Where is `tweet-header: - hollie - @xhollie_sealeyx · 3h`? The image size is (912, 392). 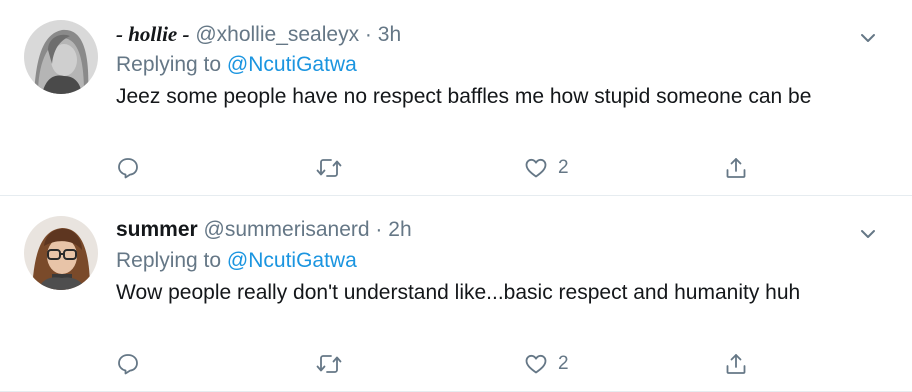
tweet-header: - hollie - @xhollie_sealeyx · 3h is located at coordinates (258, 34).